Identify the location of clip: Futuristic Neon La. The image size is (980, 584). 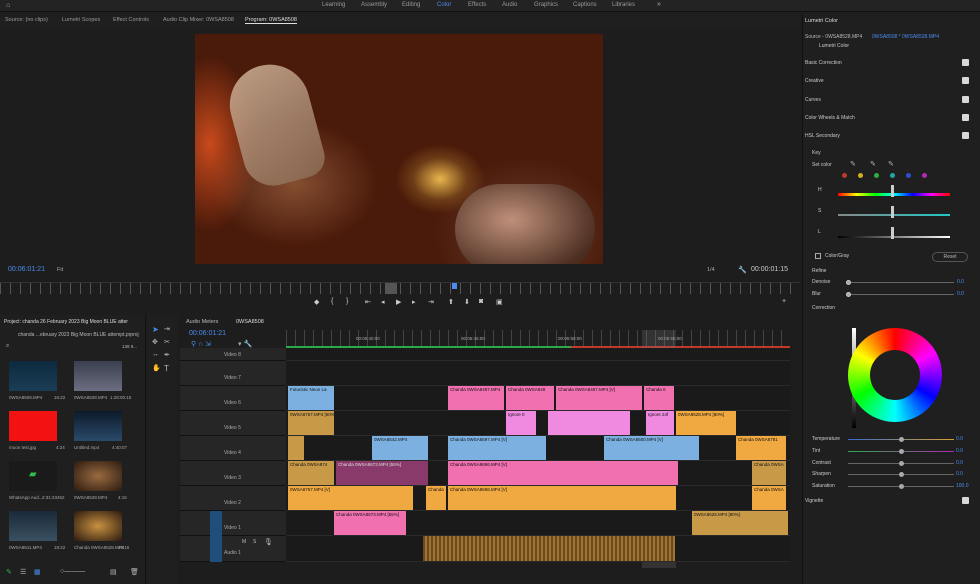
(311, 398).